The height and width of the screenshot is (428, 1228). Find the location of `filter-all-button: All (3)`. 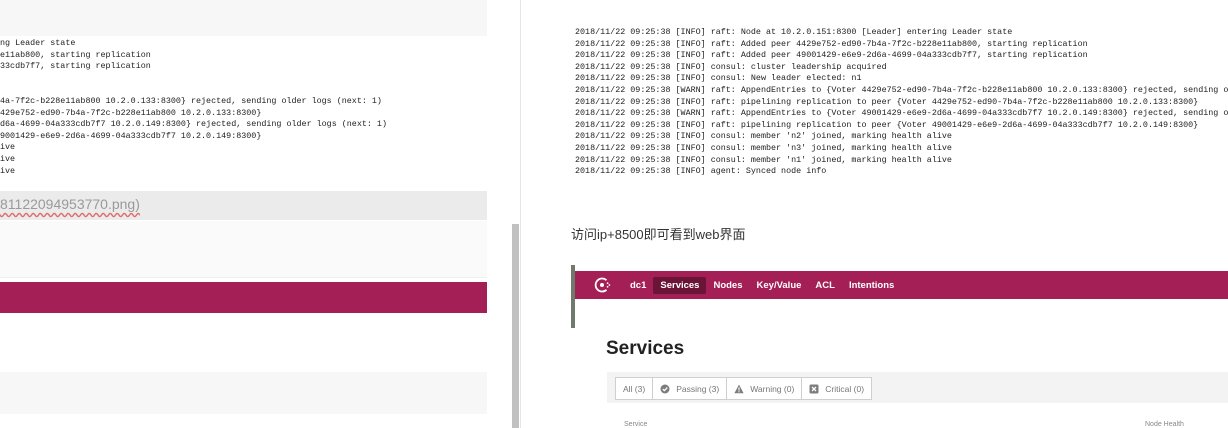

filter-all-button: All (3) is located at coordinates (635, 388).